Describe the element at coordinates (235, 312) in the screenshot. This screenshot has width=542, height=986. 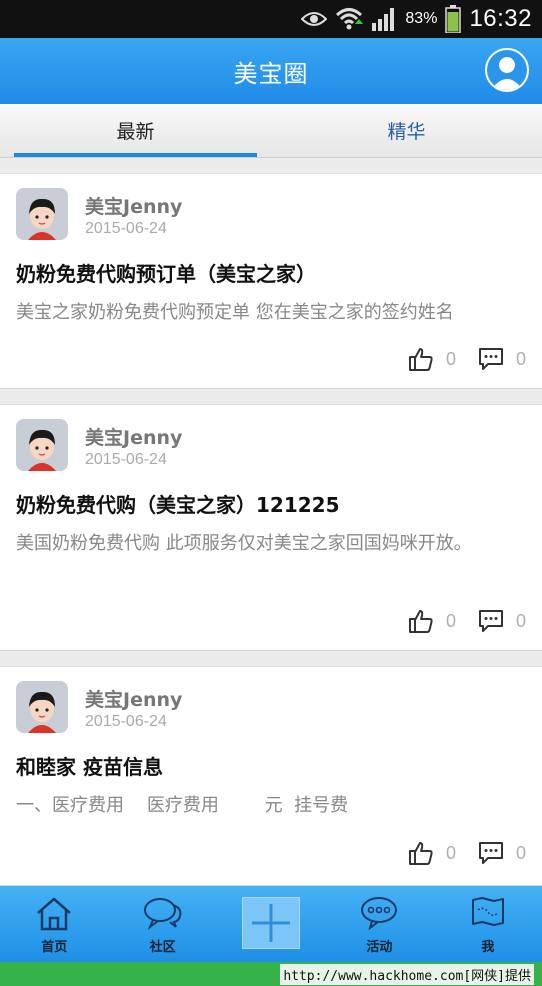
I see `post-excerpt: 美宝之家奶粉免费代购预定单 您在美宝之家的签约姓名` at that location.